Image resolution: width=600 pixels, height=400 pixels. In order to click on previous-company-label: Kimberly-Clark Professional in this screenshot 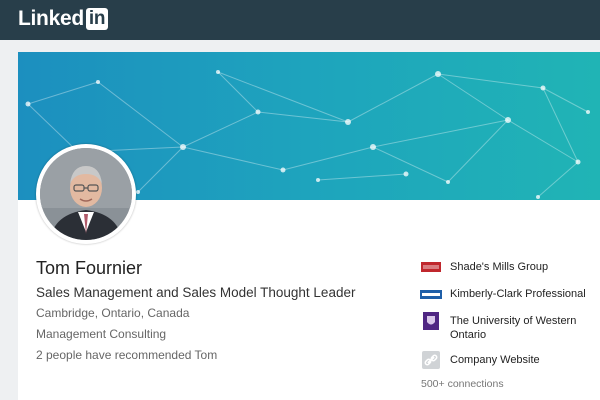, I will do `click(518, 294)`.